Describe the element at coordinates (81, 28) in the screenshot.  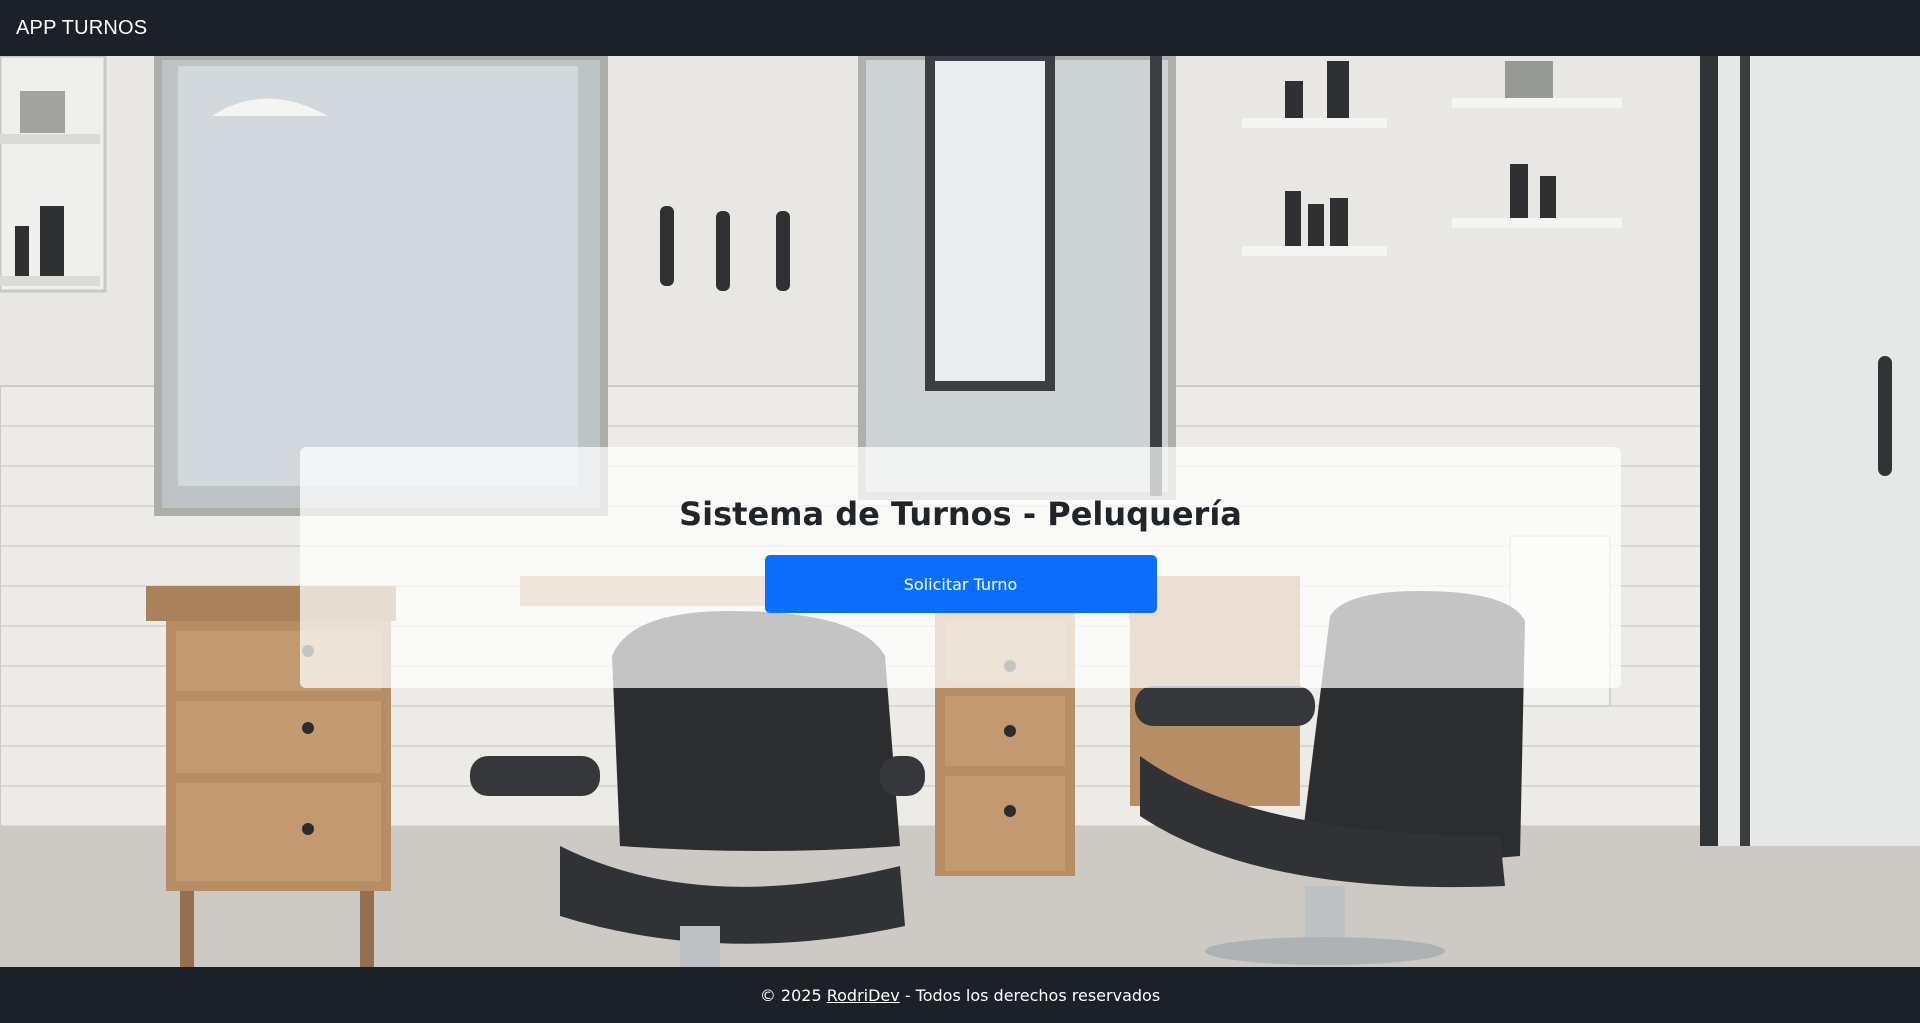
I see `brand-link: APP TURNOS` at that location.